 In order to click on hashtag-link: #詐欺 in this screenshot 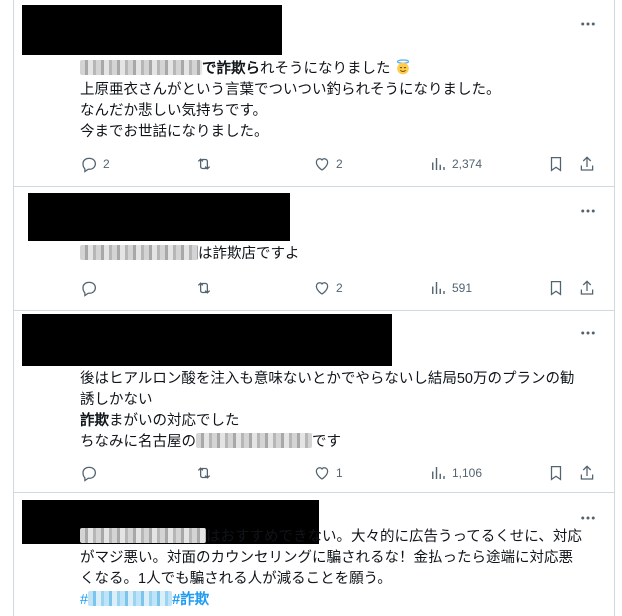, I will do `click(190, 600)`.